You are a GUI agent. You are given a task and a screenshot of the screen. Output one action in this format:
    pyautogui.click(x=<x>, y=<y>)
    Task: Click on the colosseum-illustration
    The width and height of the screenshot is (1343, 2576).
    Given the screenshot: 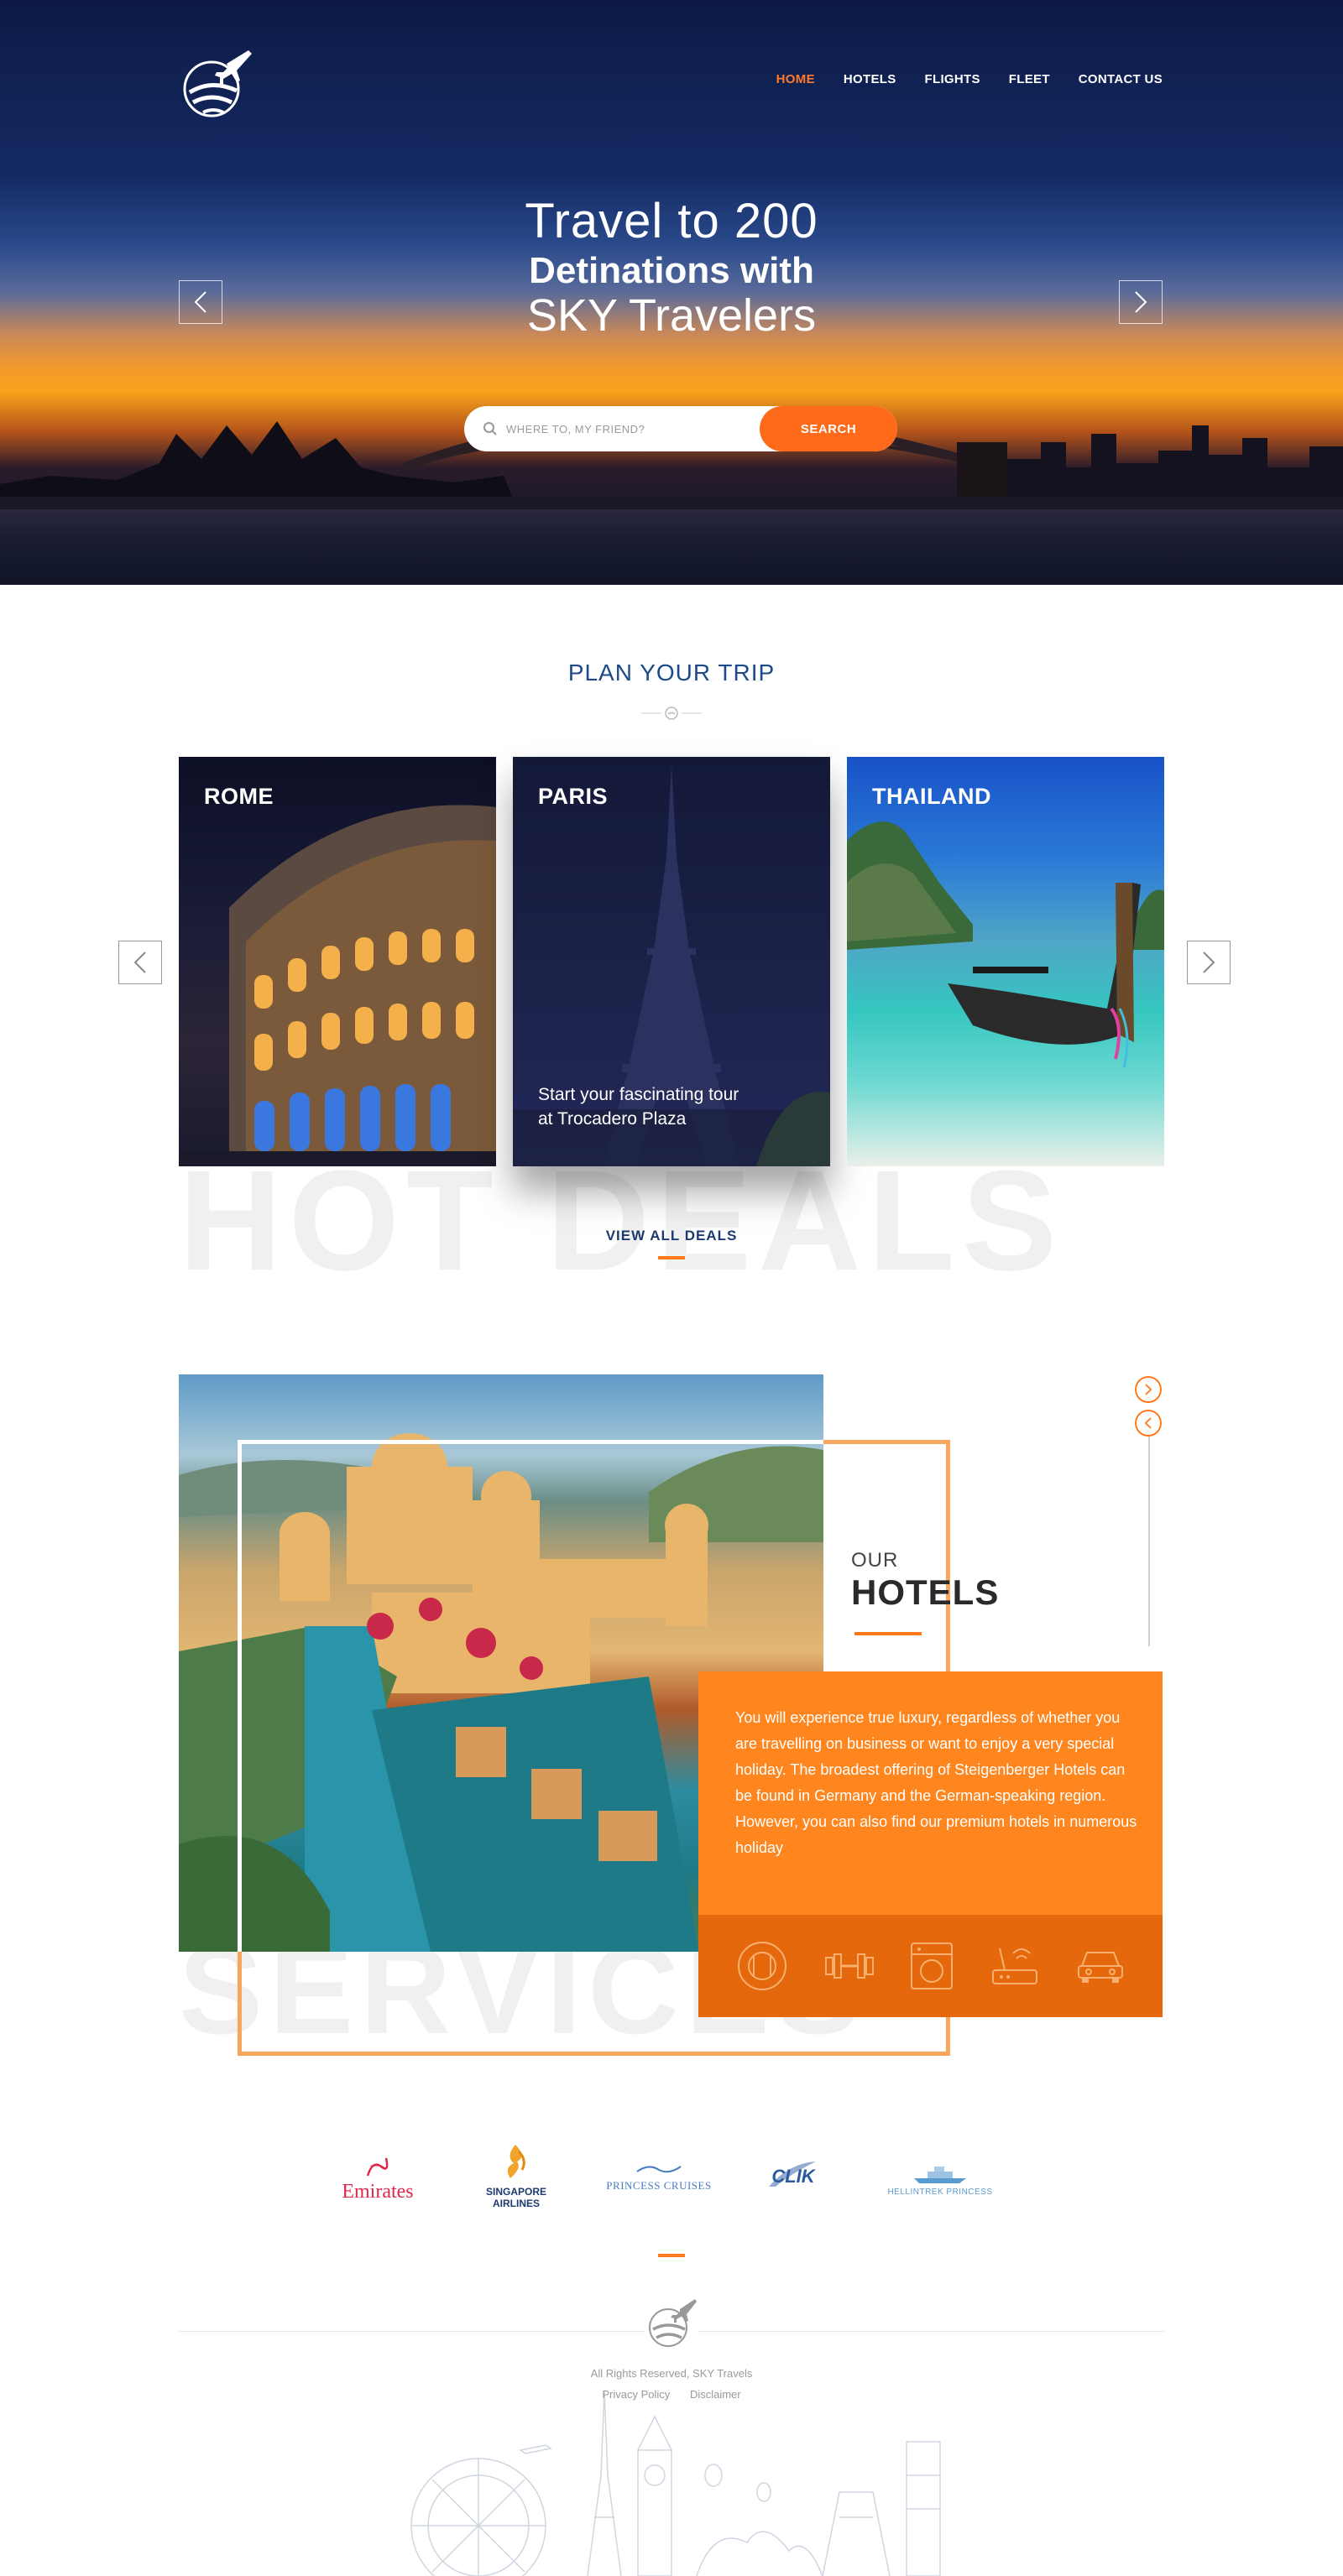 What is the action you would take?
    pyautogui.click(x=337, y=985)
    